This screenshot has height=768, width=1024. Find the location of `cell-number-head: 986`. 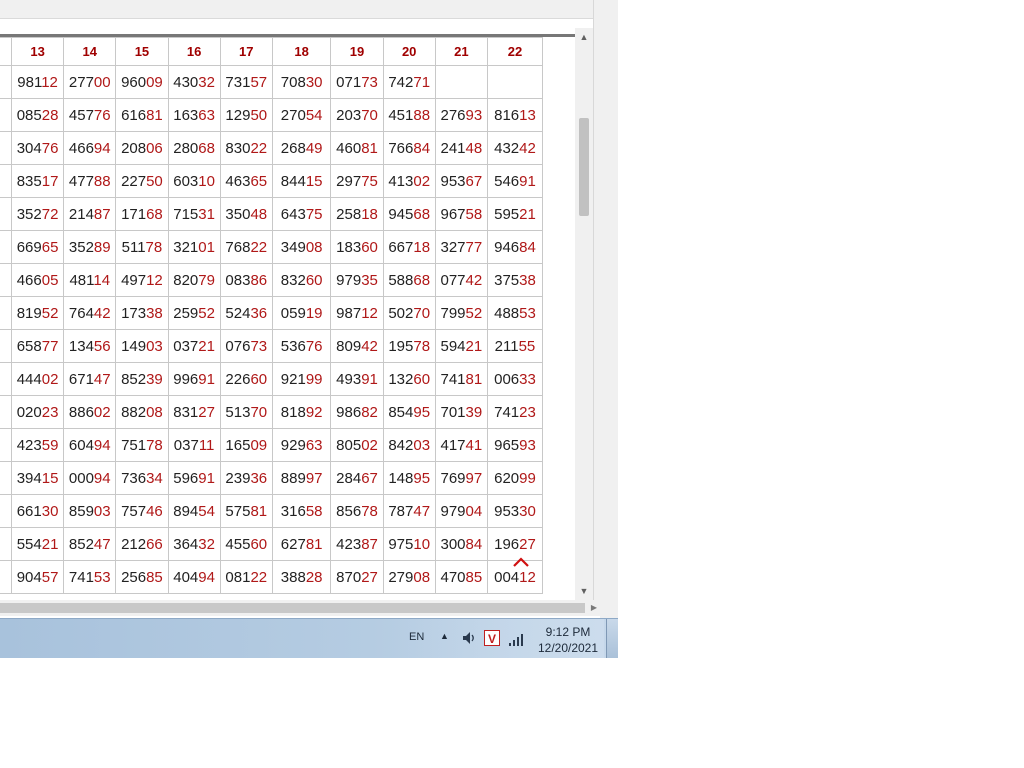

cell-number-head: 986 is located at coordinates (349, 412).